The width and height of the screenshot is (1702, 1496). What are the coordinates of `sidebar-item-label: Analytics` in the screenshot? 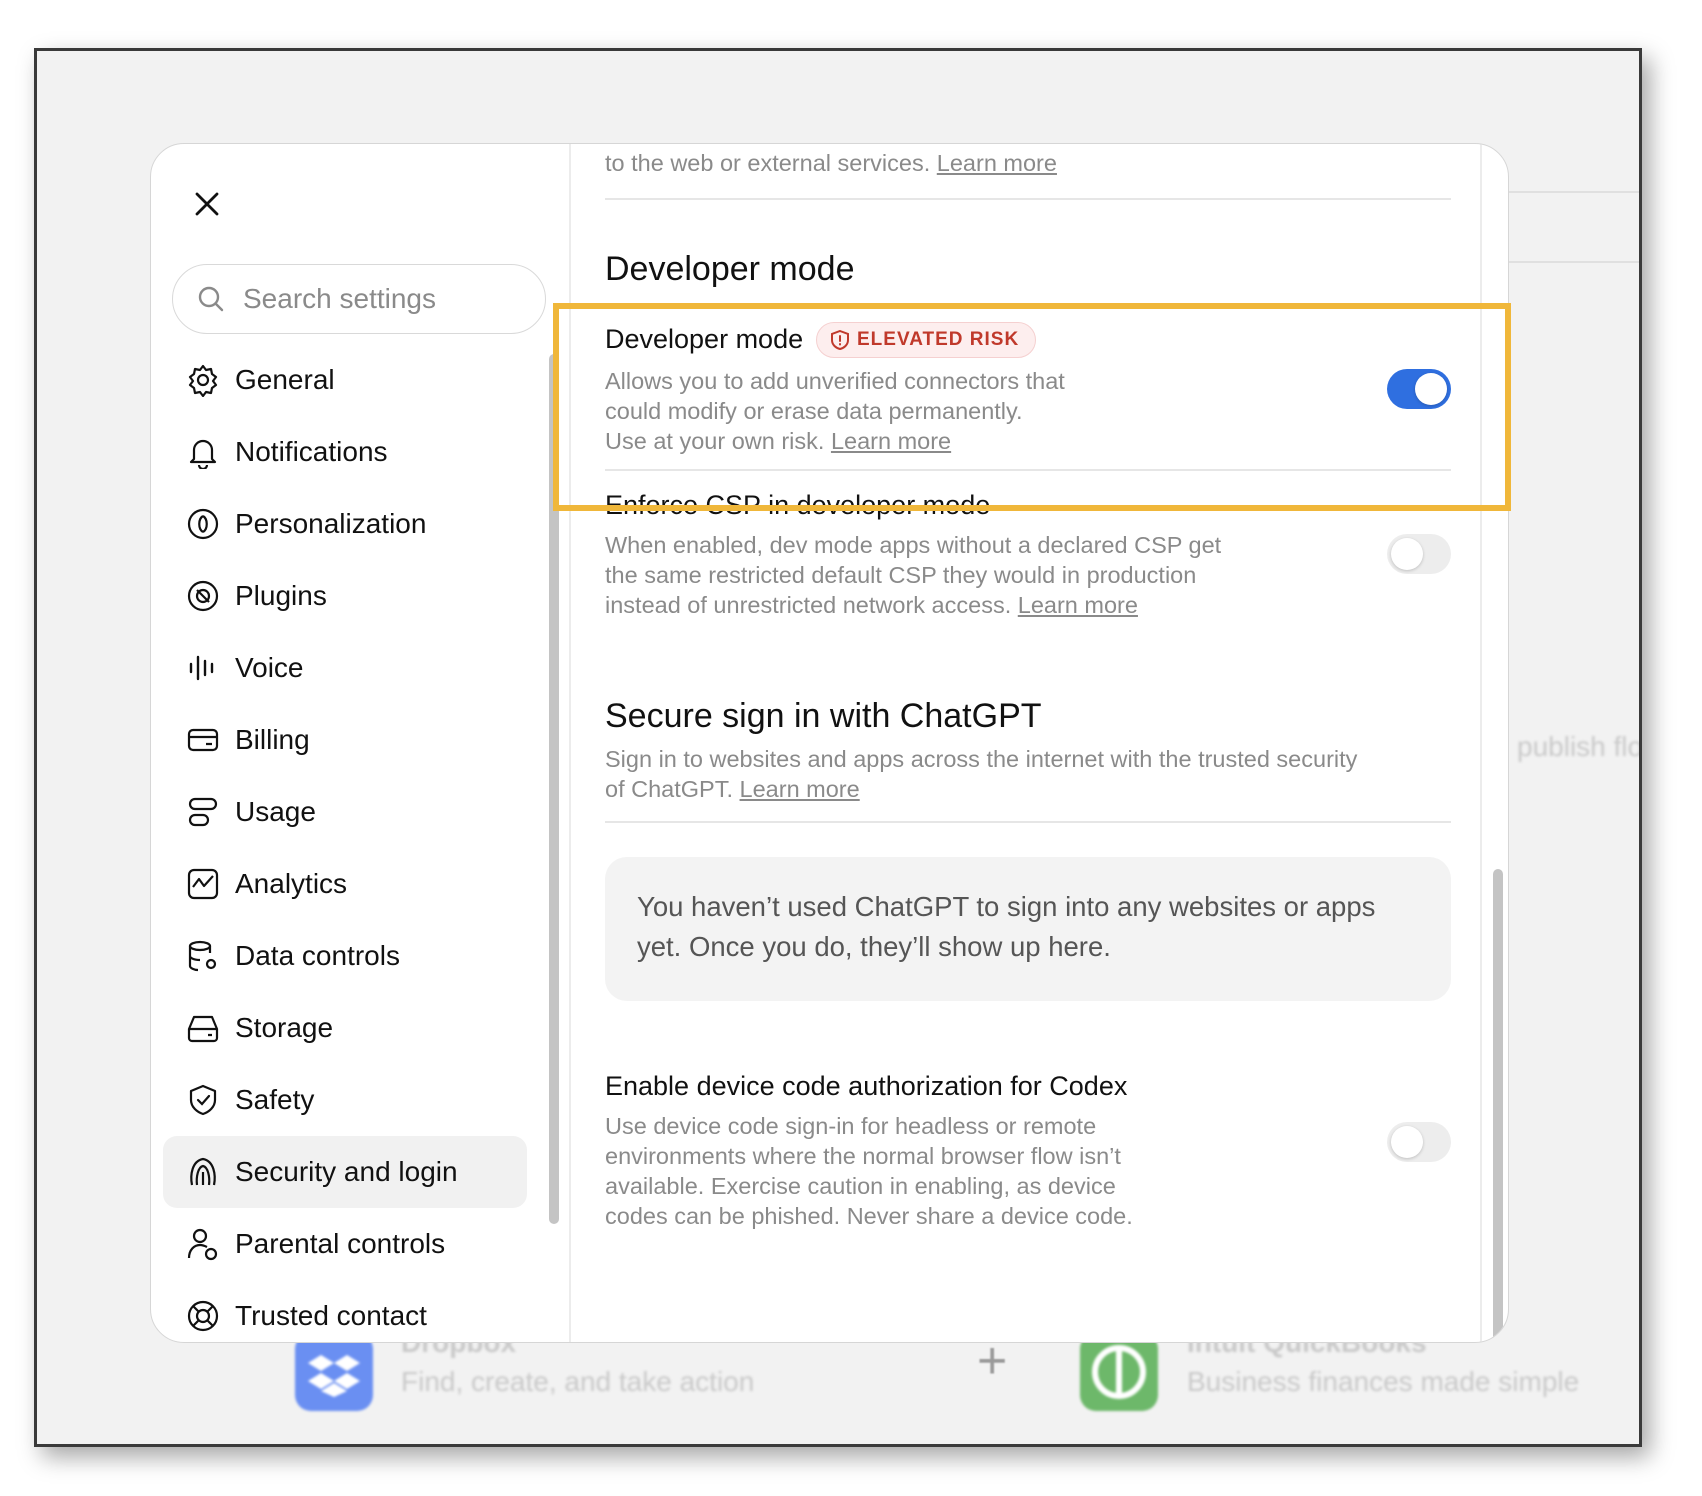 It's located at (291, 883).